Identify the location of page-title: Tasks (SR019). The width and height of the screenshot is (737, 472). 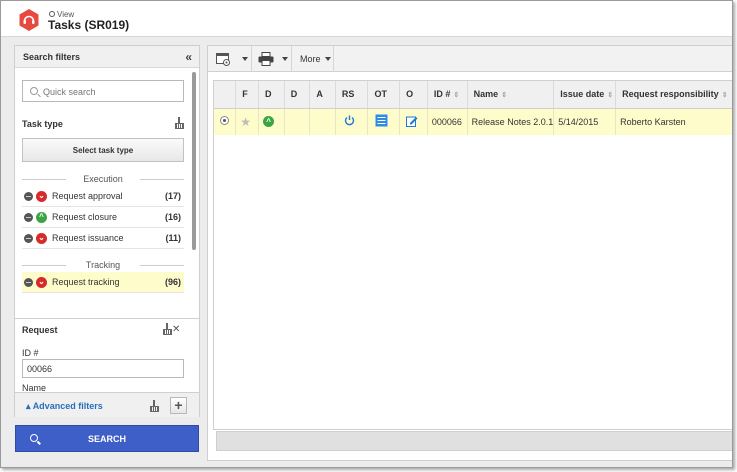
(89, 25).